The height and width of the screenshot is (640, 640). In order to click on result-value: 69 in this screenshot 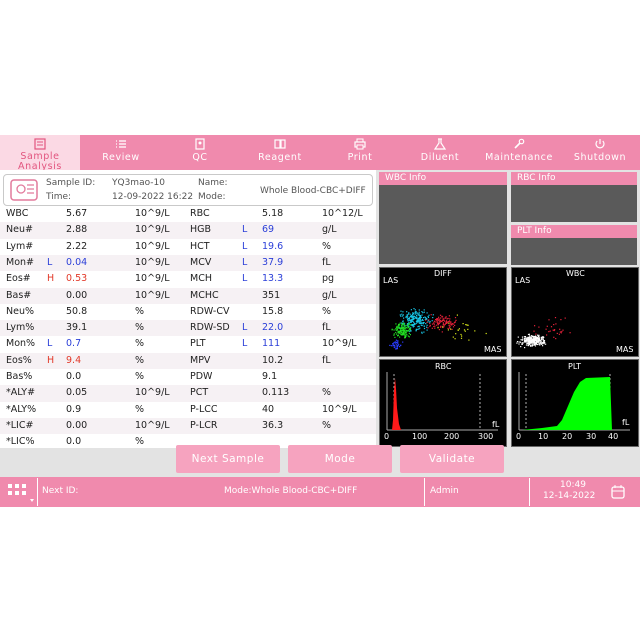, I will do `click(268, 230)`.